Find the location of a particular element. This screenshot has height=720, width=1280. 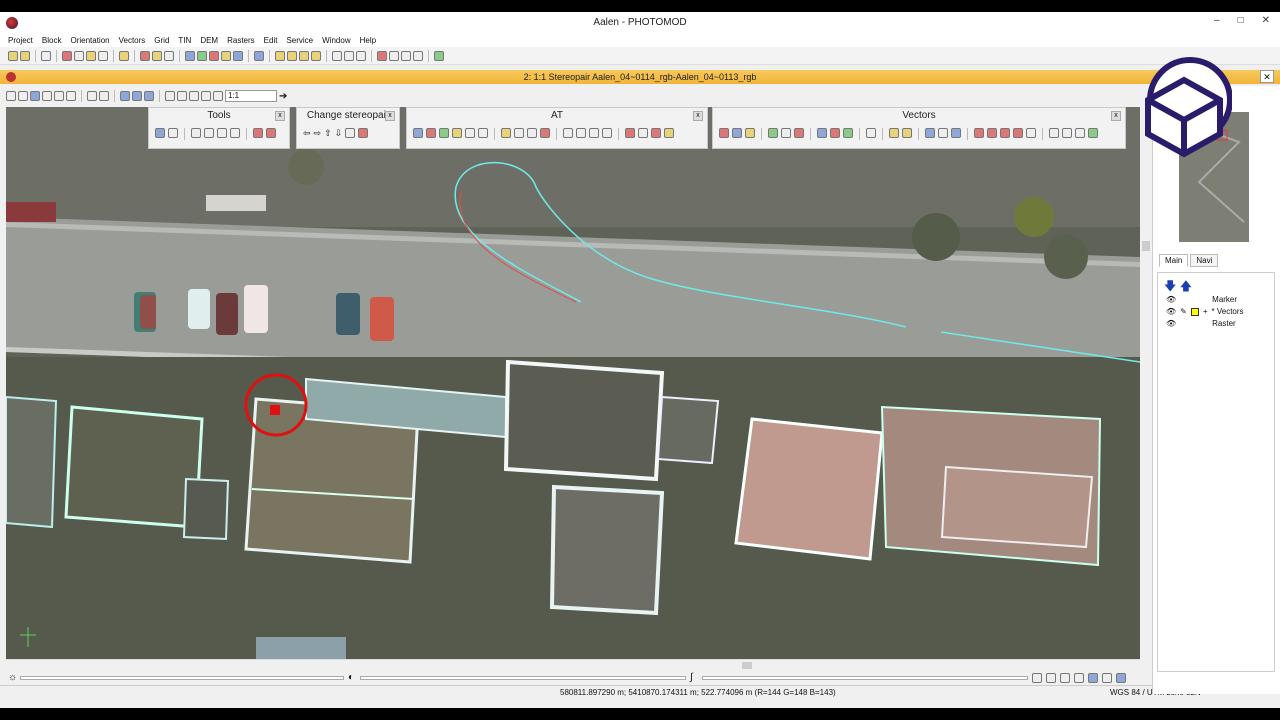

center-icon is located at coordinates (59, 96).